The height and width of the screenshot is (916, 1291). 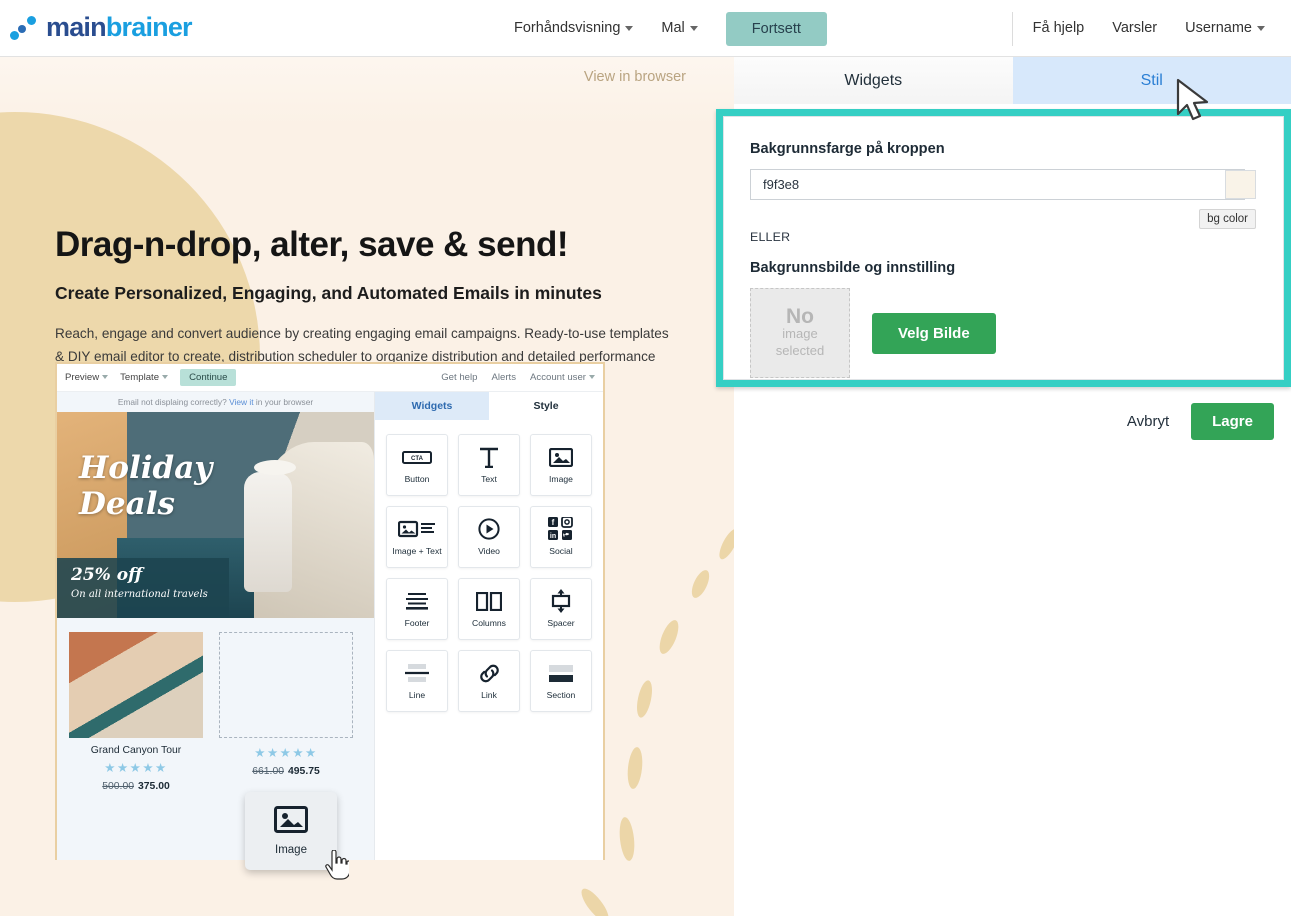 What do you see at coordinates (853, 268) in the screenshot?
I see `bg-image-label: Bakgrunnsbilde og innstilling` at bounding box center [853, 268].